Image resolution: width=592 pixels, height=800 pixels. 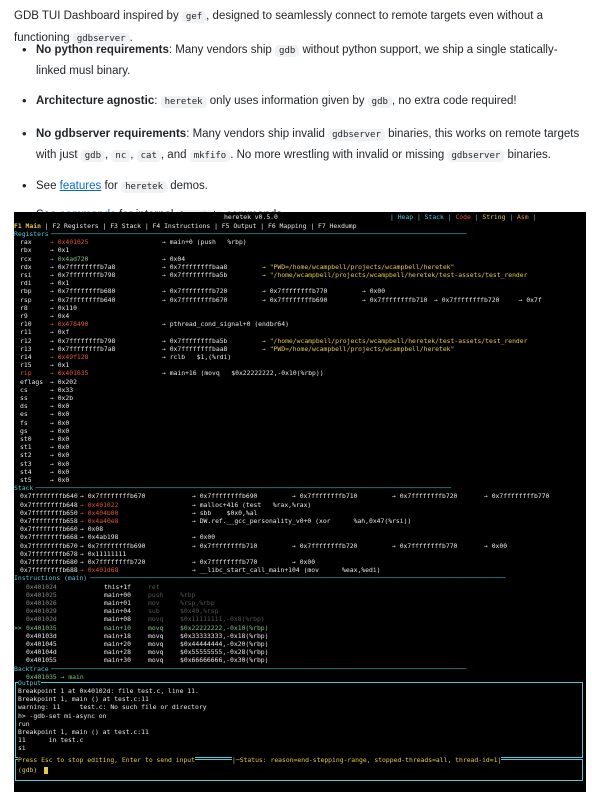 What do you see at coordinates (24, 316) in the screenshot?
I see `register-name: r9` at bounding box center [24, 316].